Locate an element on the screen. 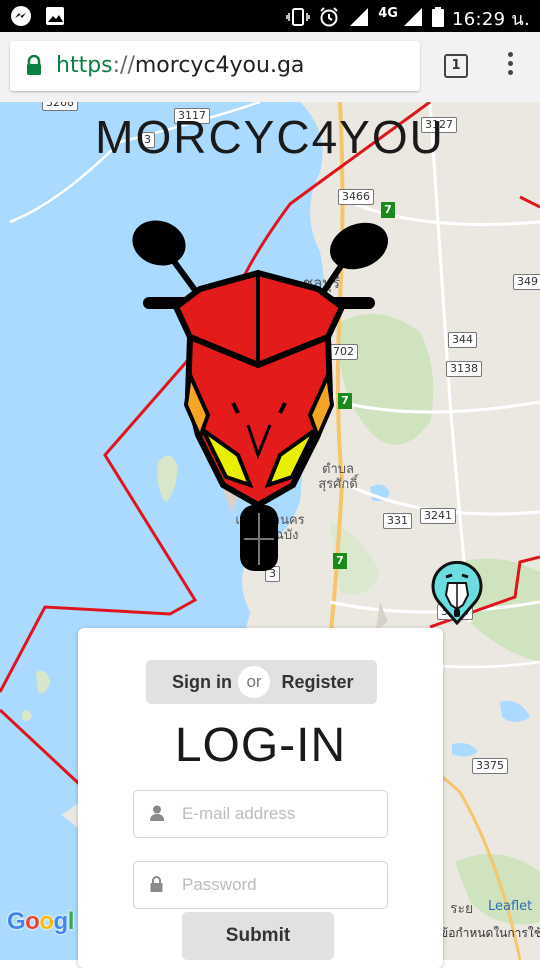  url-scheme: https is located at coordinates (84, 65).